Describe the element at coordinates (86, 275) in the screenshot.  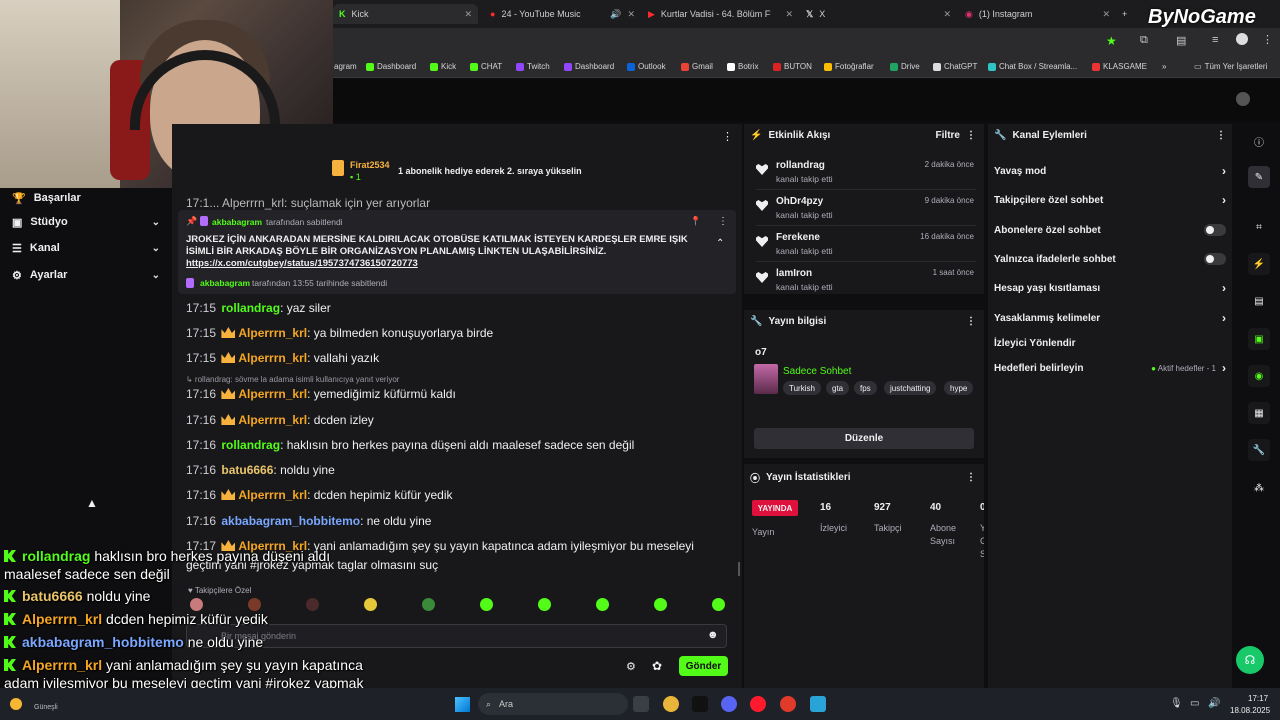
I see `sidebar-item-settings: ⚙ Ayarlar ⌄` at that location.